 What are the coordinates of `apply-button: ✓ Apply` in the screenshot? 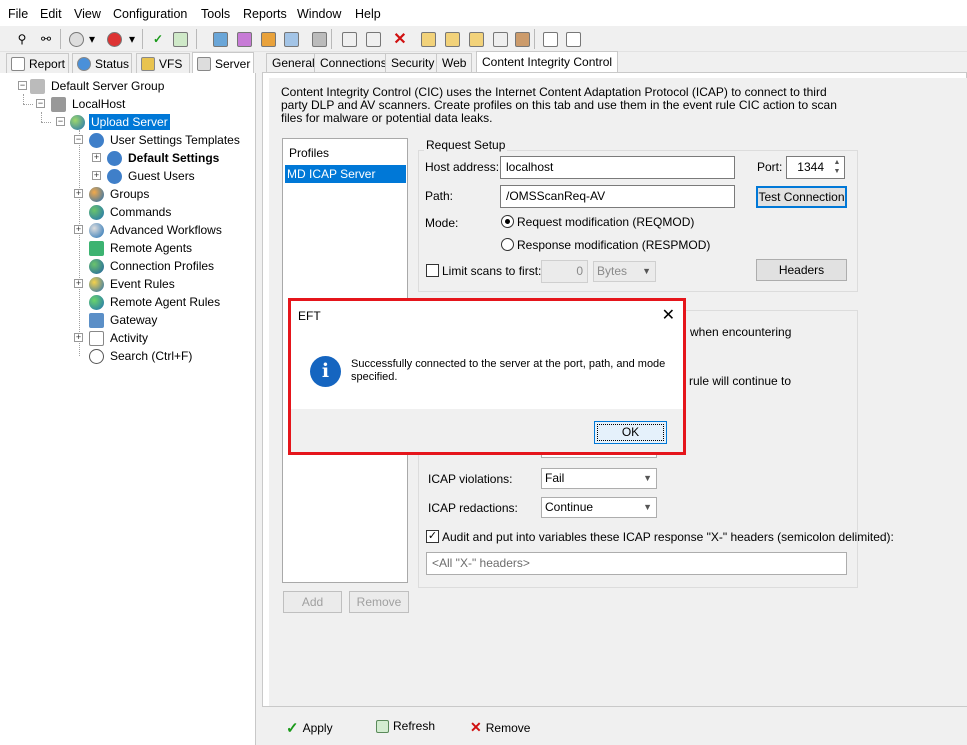 It's located at (309, 728).